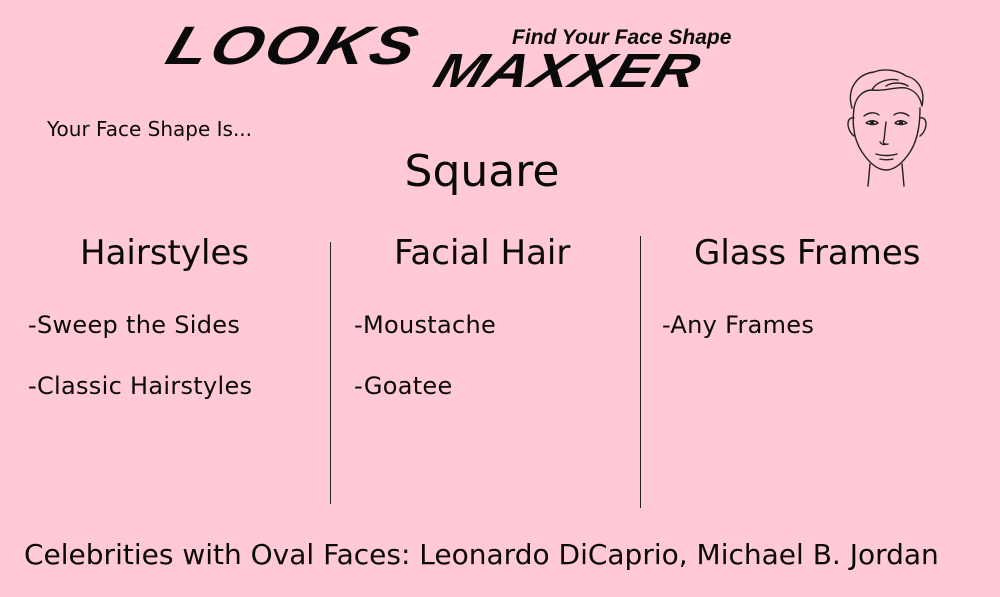  I want to click on face-shape-result: Square, so click(482, 171).